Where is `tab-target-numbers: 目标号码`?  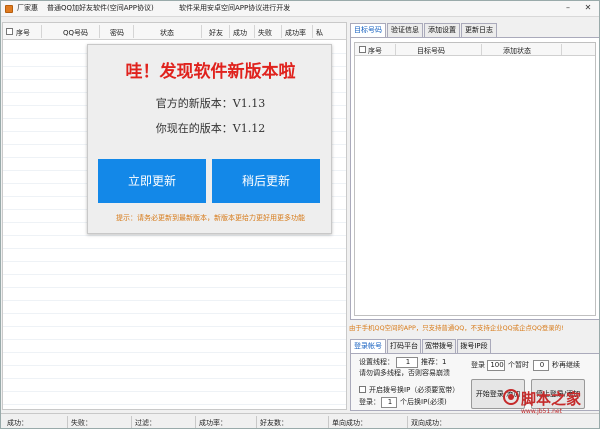 tab-target-numbers: 目标号码 is located at coordinates (368, 30).